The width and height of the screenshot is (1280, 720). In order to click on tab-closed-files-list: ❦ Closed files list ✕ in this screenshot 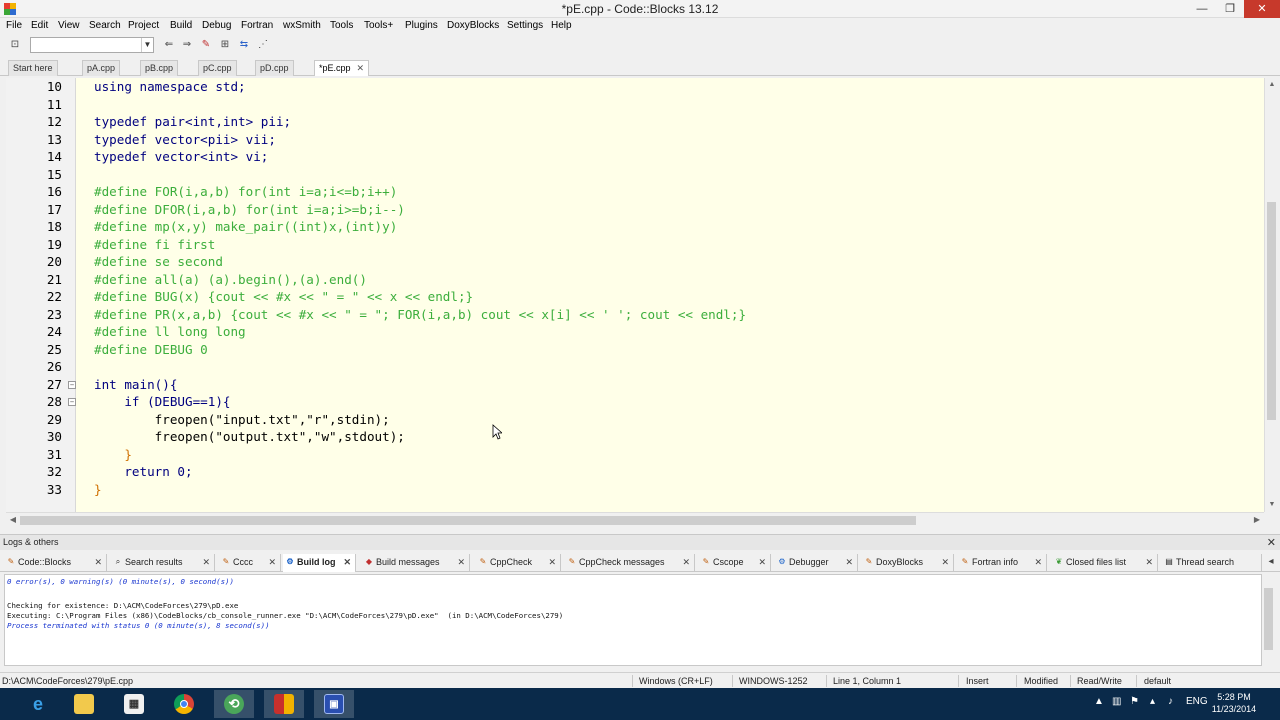, I will do `click(1105, 563)`.